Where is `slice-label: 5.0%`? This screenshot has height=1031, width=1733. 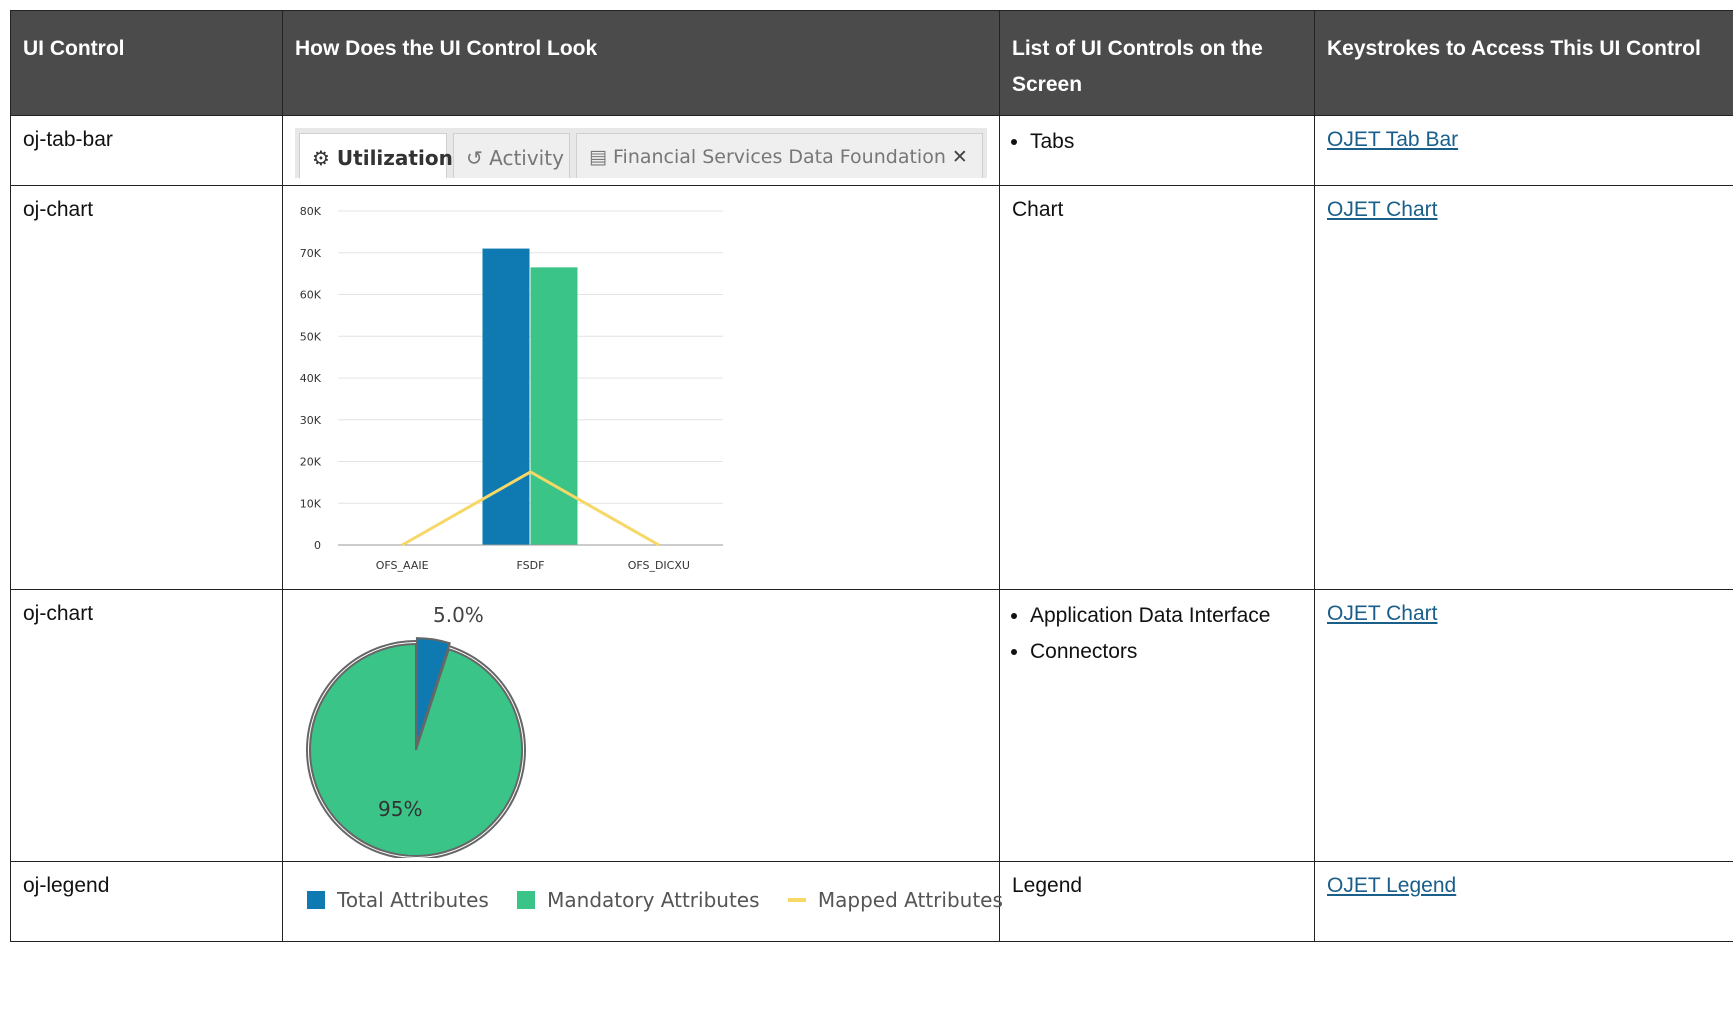
slice-label: 5.0% is located at coordinates (458, 615).